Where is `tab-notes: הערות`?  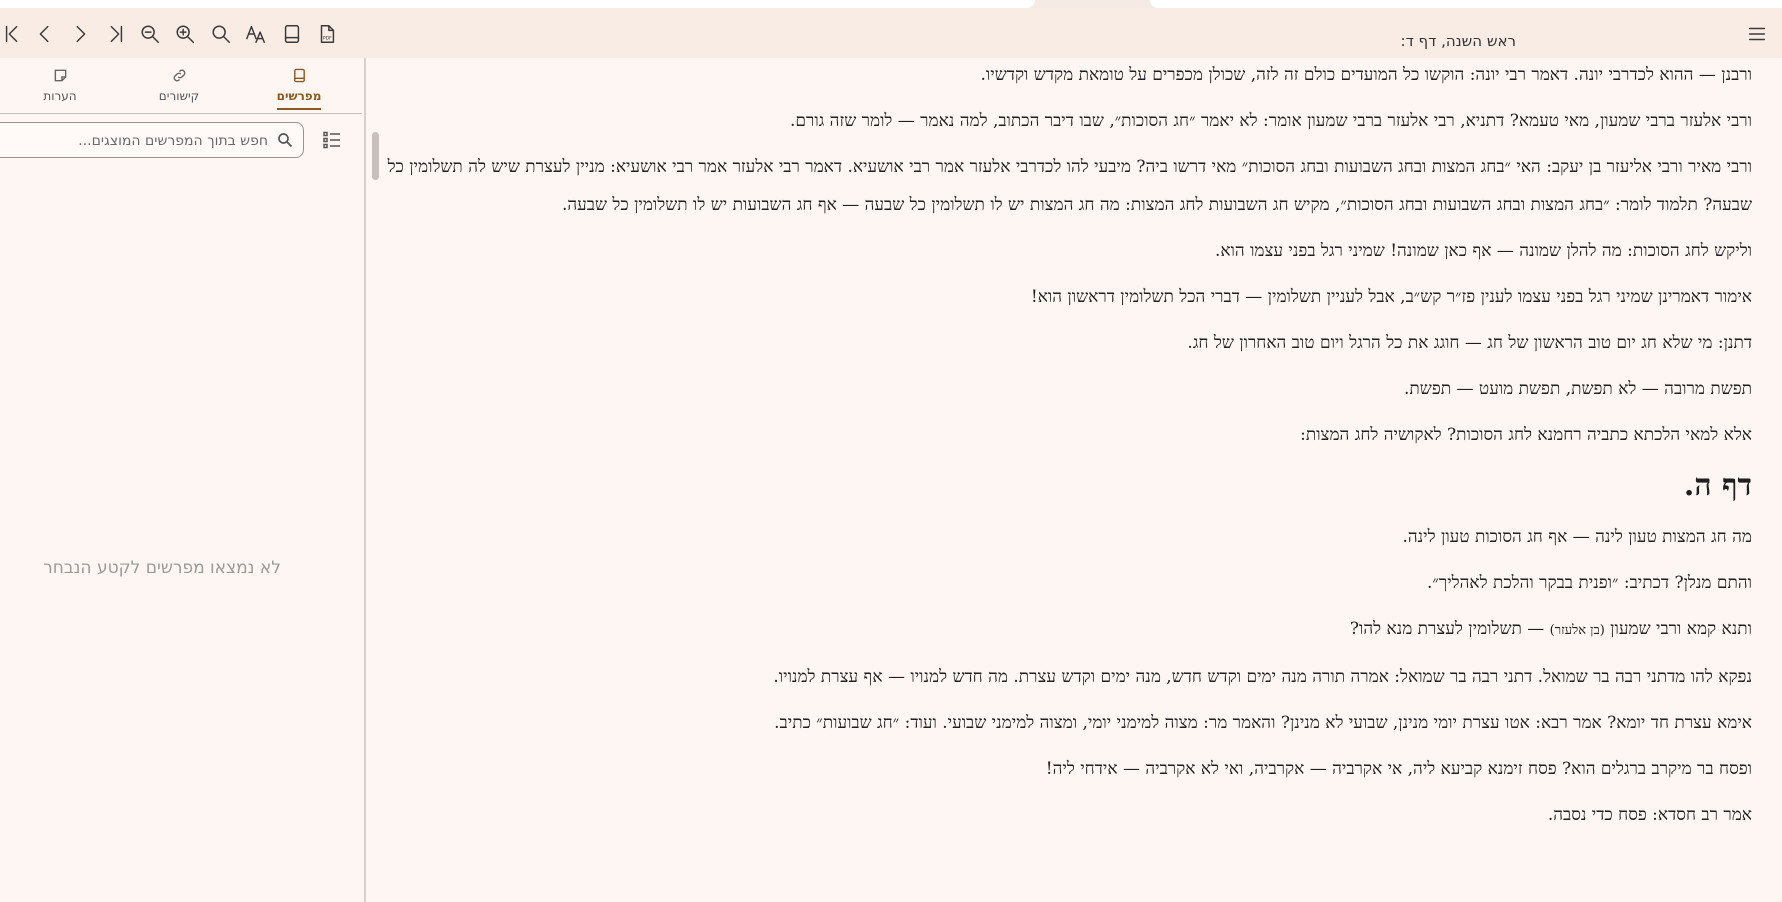 tab-notes: הערות is located at coordinates (60, 88).